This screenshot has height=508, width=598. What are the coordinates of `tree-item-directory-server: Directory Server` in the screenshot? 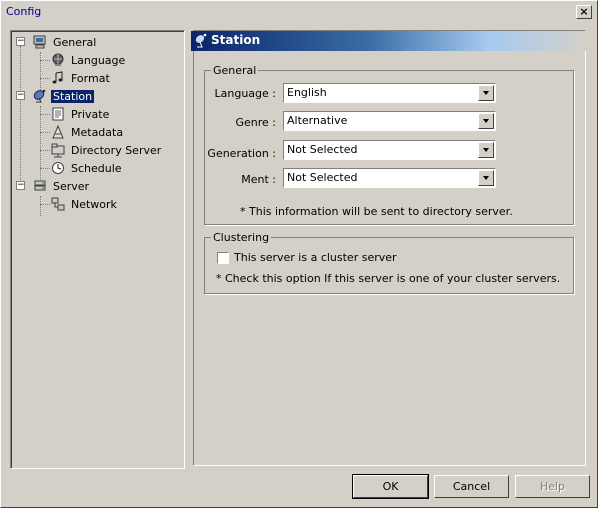 It's located at (106, 150).